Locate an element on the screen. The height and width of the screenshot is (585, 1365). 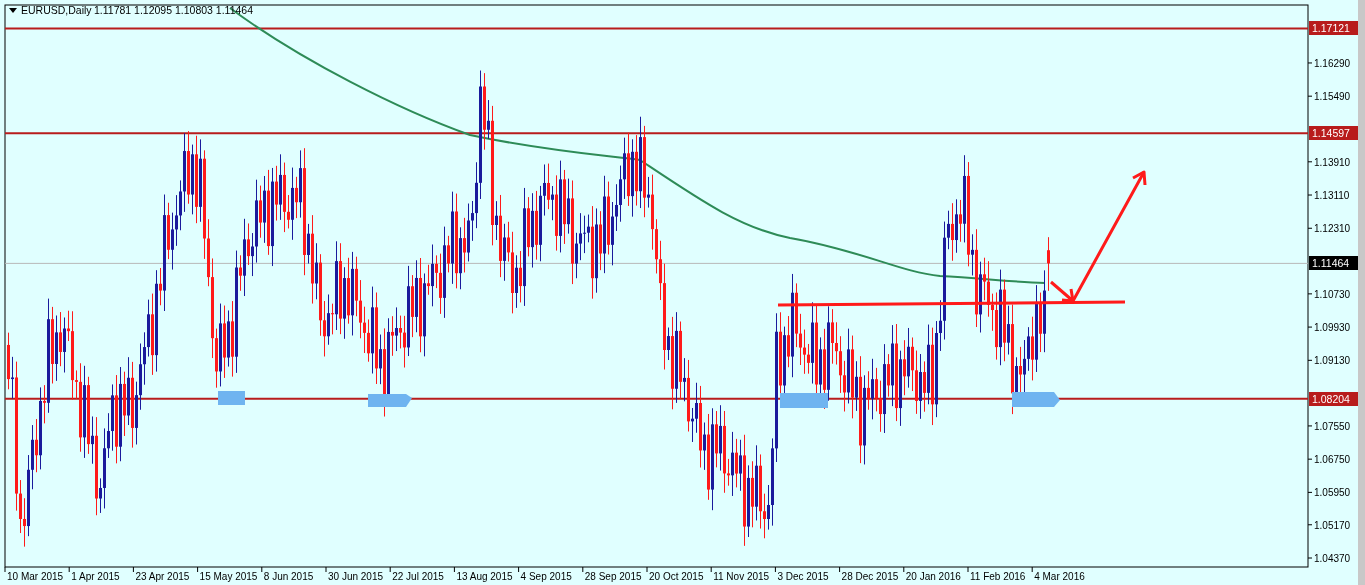
date-axis-label: 8 Jun 2015 is located at coordinates (288, 576).